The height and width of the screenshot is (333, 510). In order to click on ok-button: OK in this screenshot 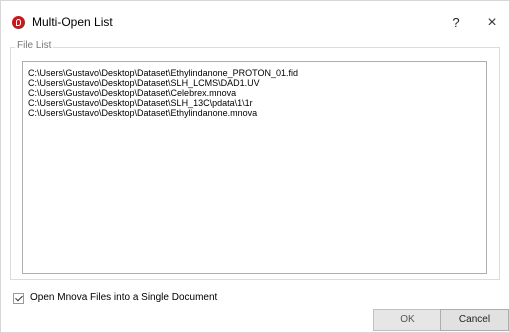, I will do `click(407, 320)`.